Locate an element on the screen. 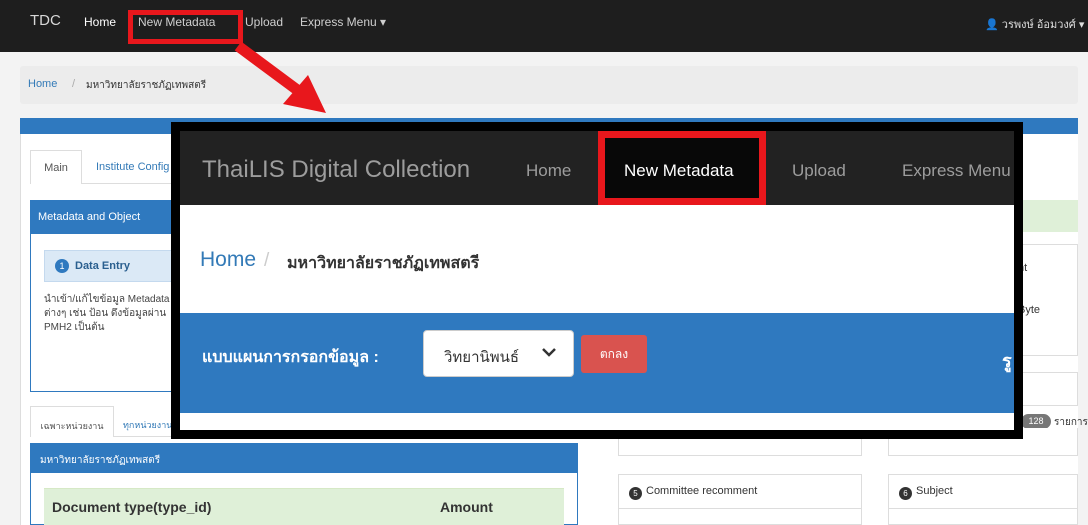 The width and height of the screenshot is (1088, 525). step-number-icon: 5 is located at coordinates (635, 493).